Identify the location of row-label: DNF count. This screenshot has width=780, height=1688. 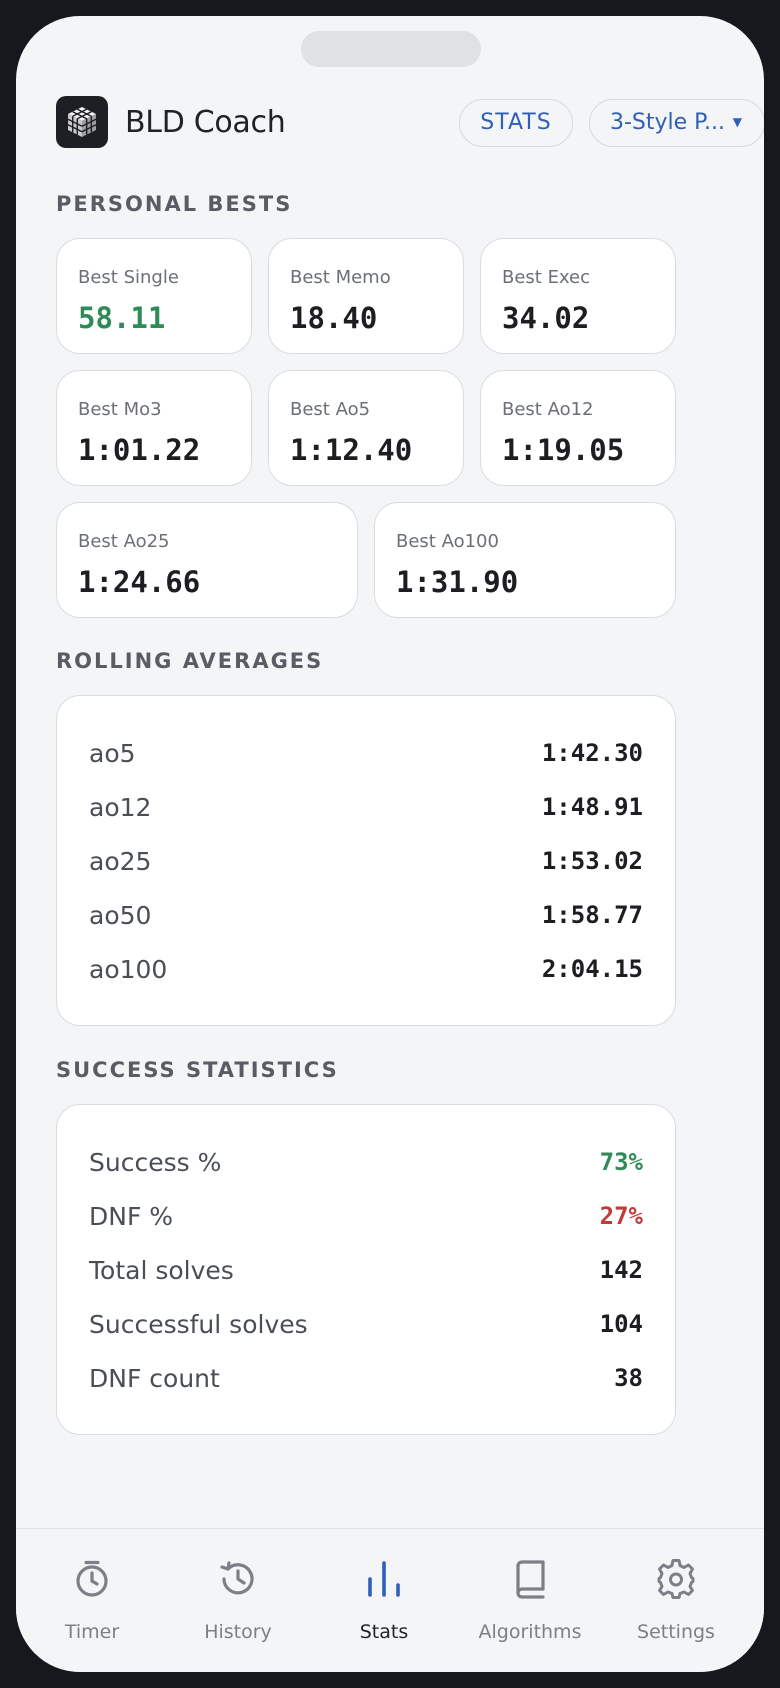
(154, 1378).